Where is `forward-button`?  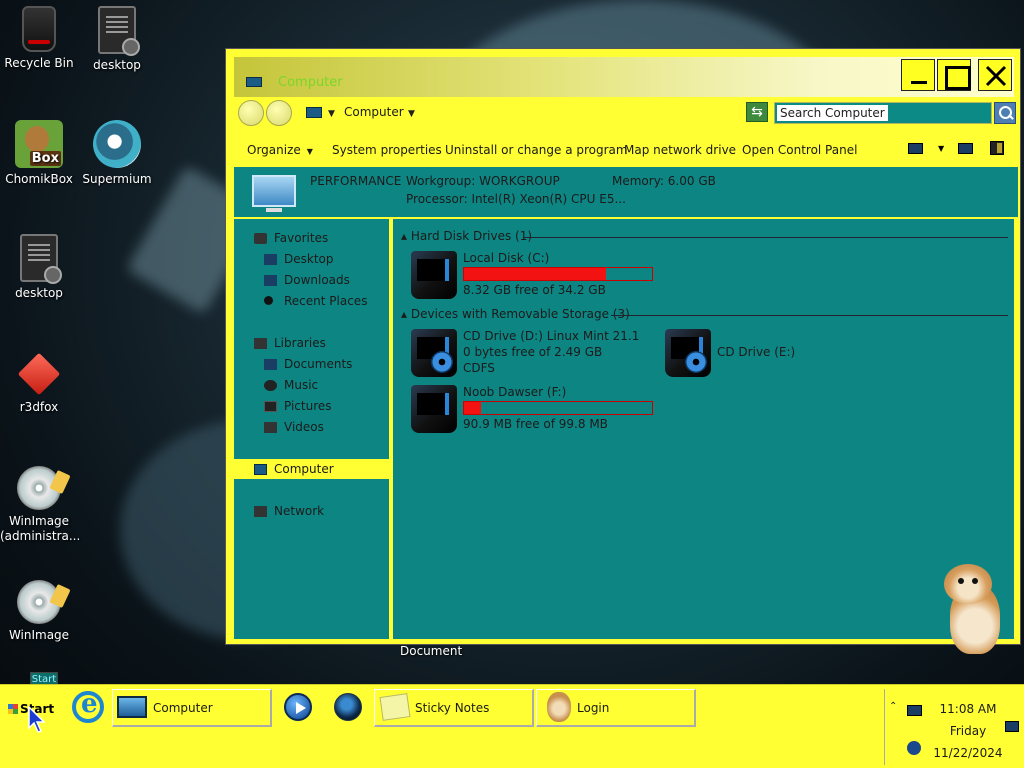 forward-button is located at coordinates (279, 113).